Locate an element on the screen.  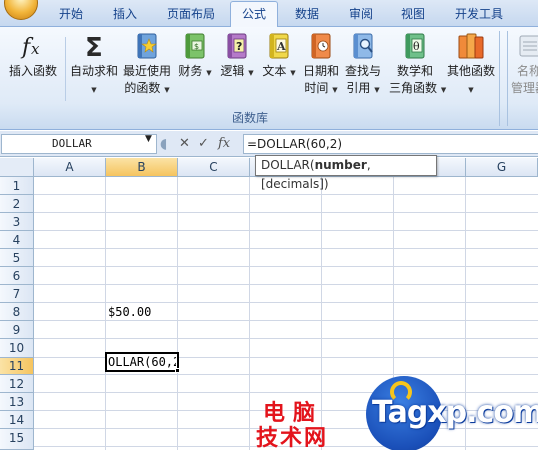
active-cell-b11: OLLAR(60,2 is located at coordinates (142, 362).